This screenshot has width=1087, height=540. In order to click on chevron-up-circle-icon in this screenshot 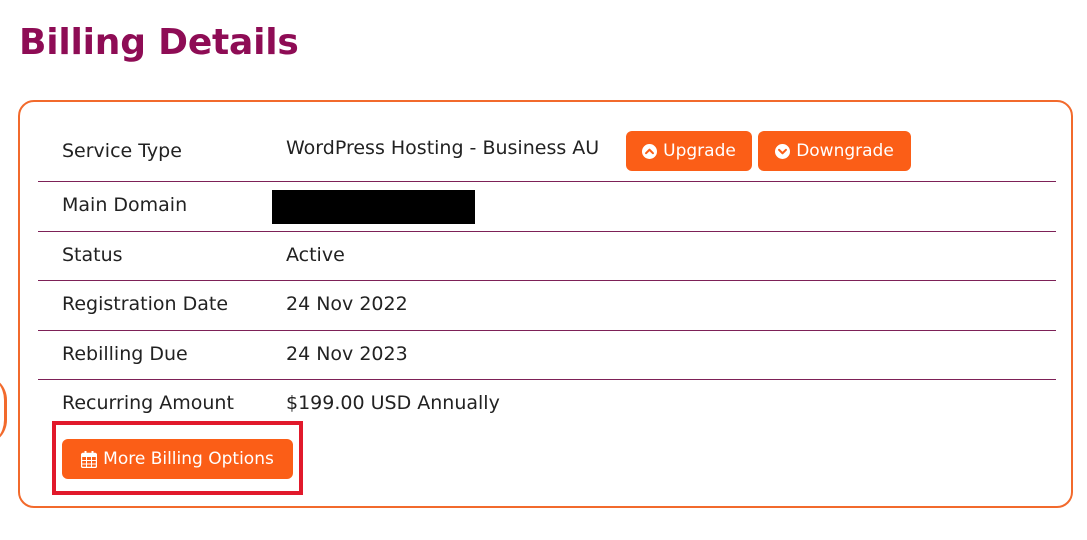, I will do `click(650, 151)`.